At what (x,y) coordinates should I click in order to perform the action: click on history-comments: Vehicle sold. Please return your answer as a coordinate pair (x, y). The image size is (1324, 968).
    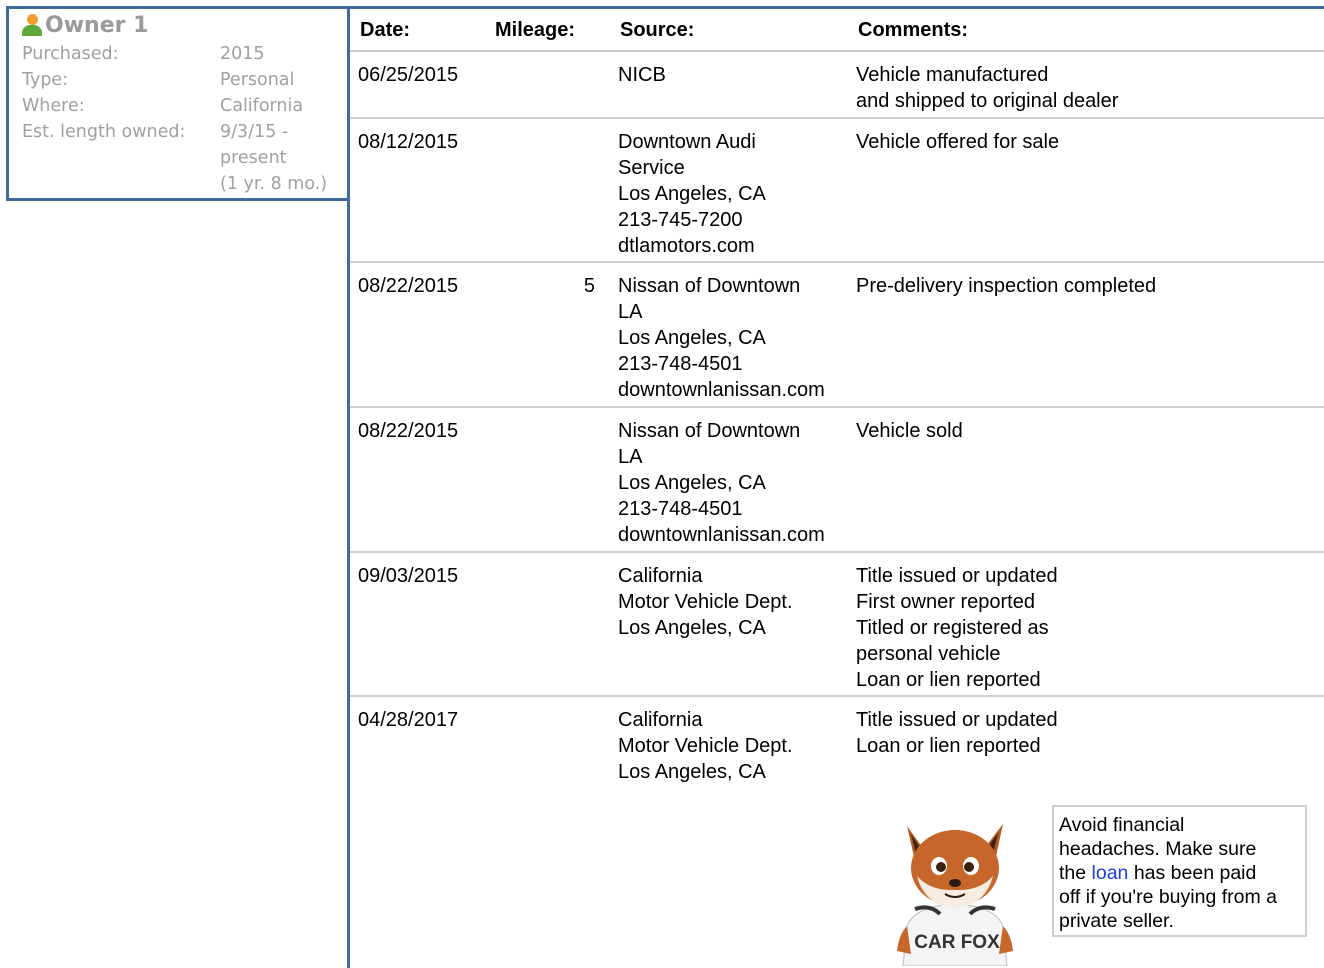
    Looking at the image, I should click on (909, 431).